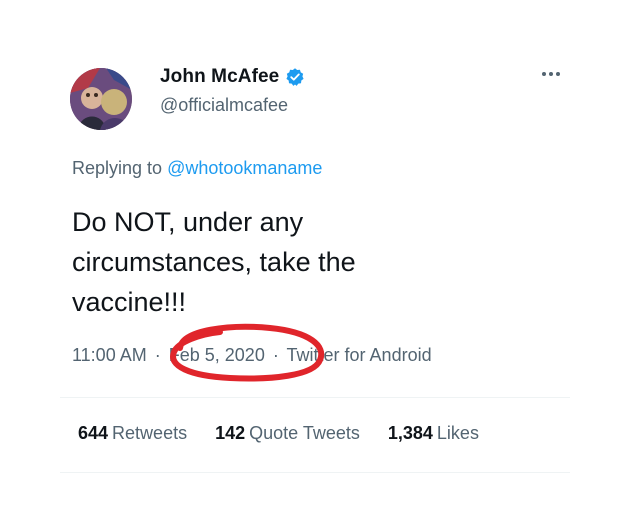 The width and height of the screenshot is (640, 522). I want to click on likes-count: 1,384, so click(410, 433).